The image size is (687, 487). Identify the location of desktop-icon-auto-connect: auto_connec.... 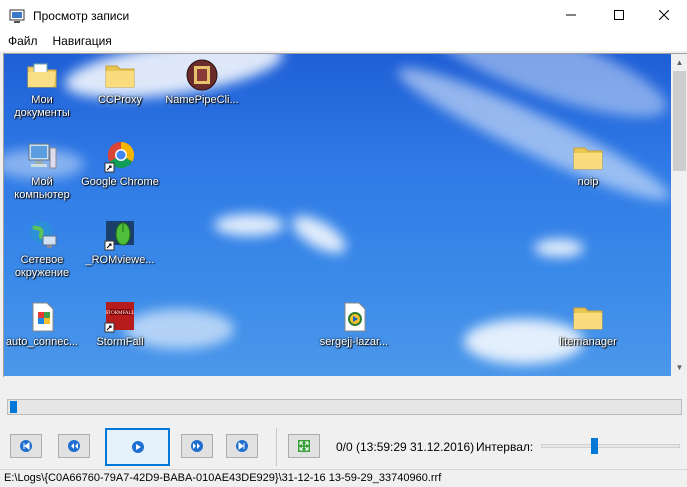
(42, 324).